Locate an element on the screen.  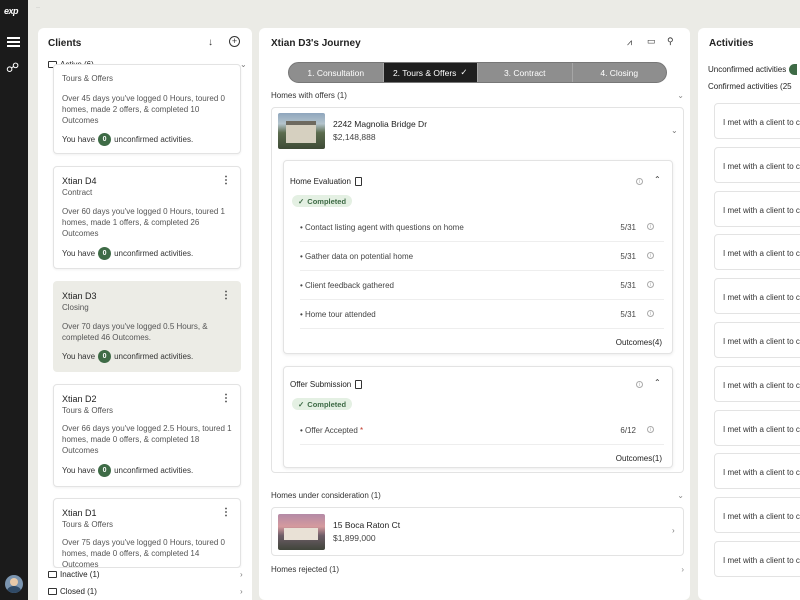
add-person-icon: ⚲ is located at coordinates (670, 41).